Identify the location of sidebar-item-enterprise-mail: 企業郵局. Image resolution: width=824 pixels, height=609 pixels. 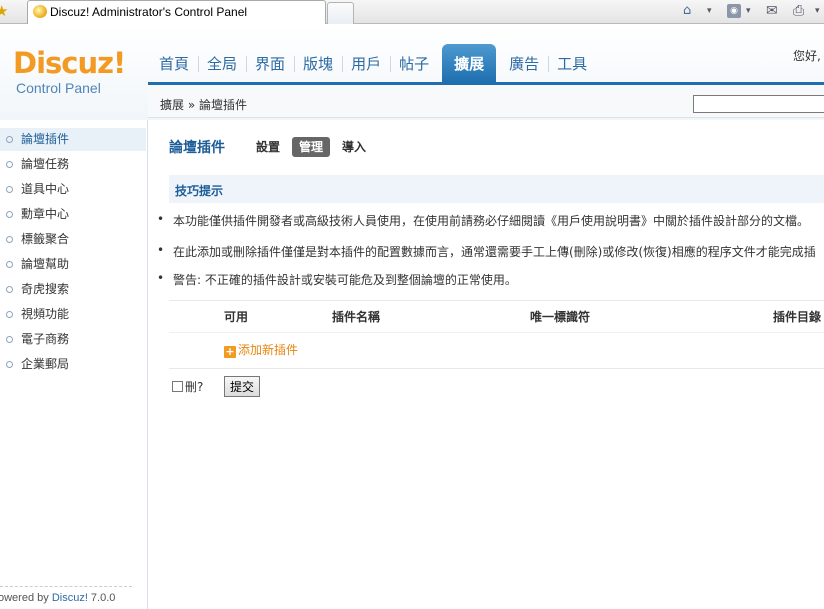
(73, 364).